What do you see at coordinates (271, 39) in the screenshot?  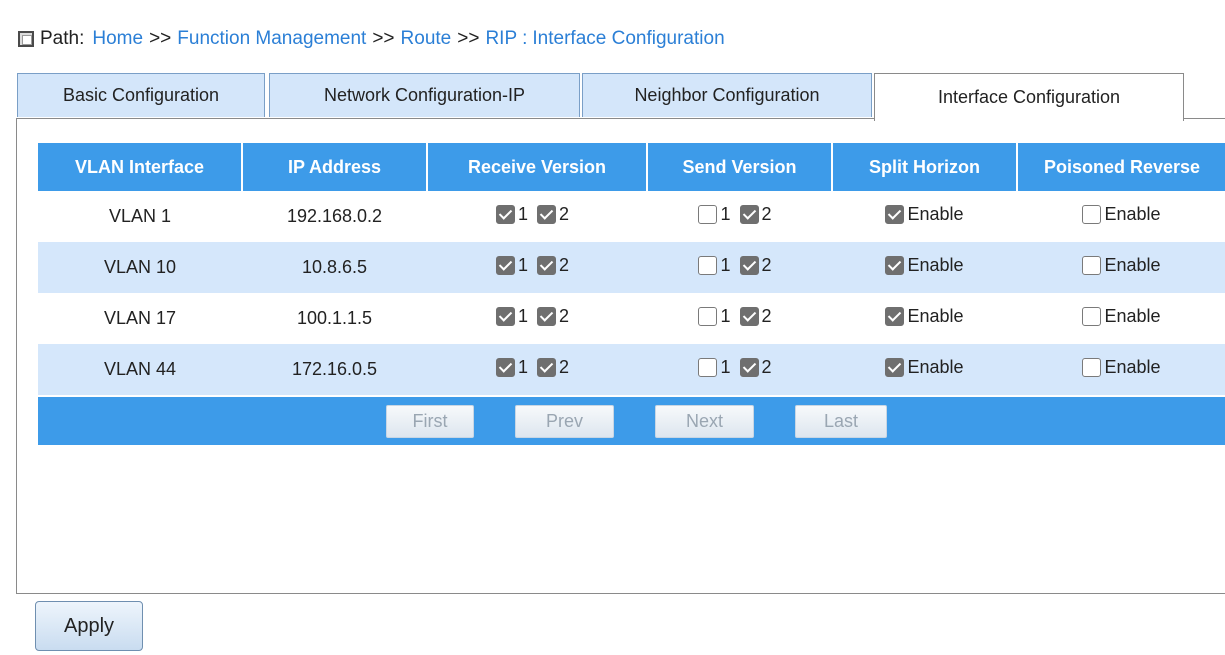 I see `breadcrumb-function-management: Function Management` at bounding box center [271, 39].